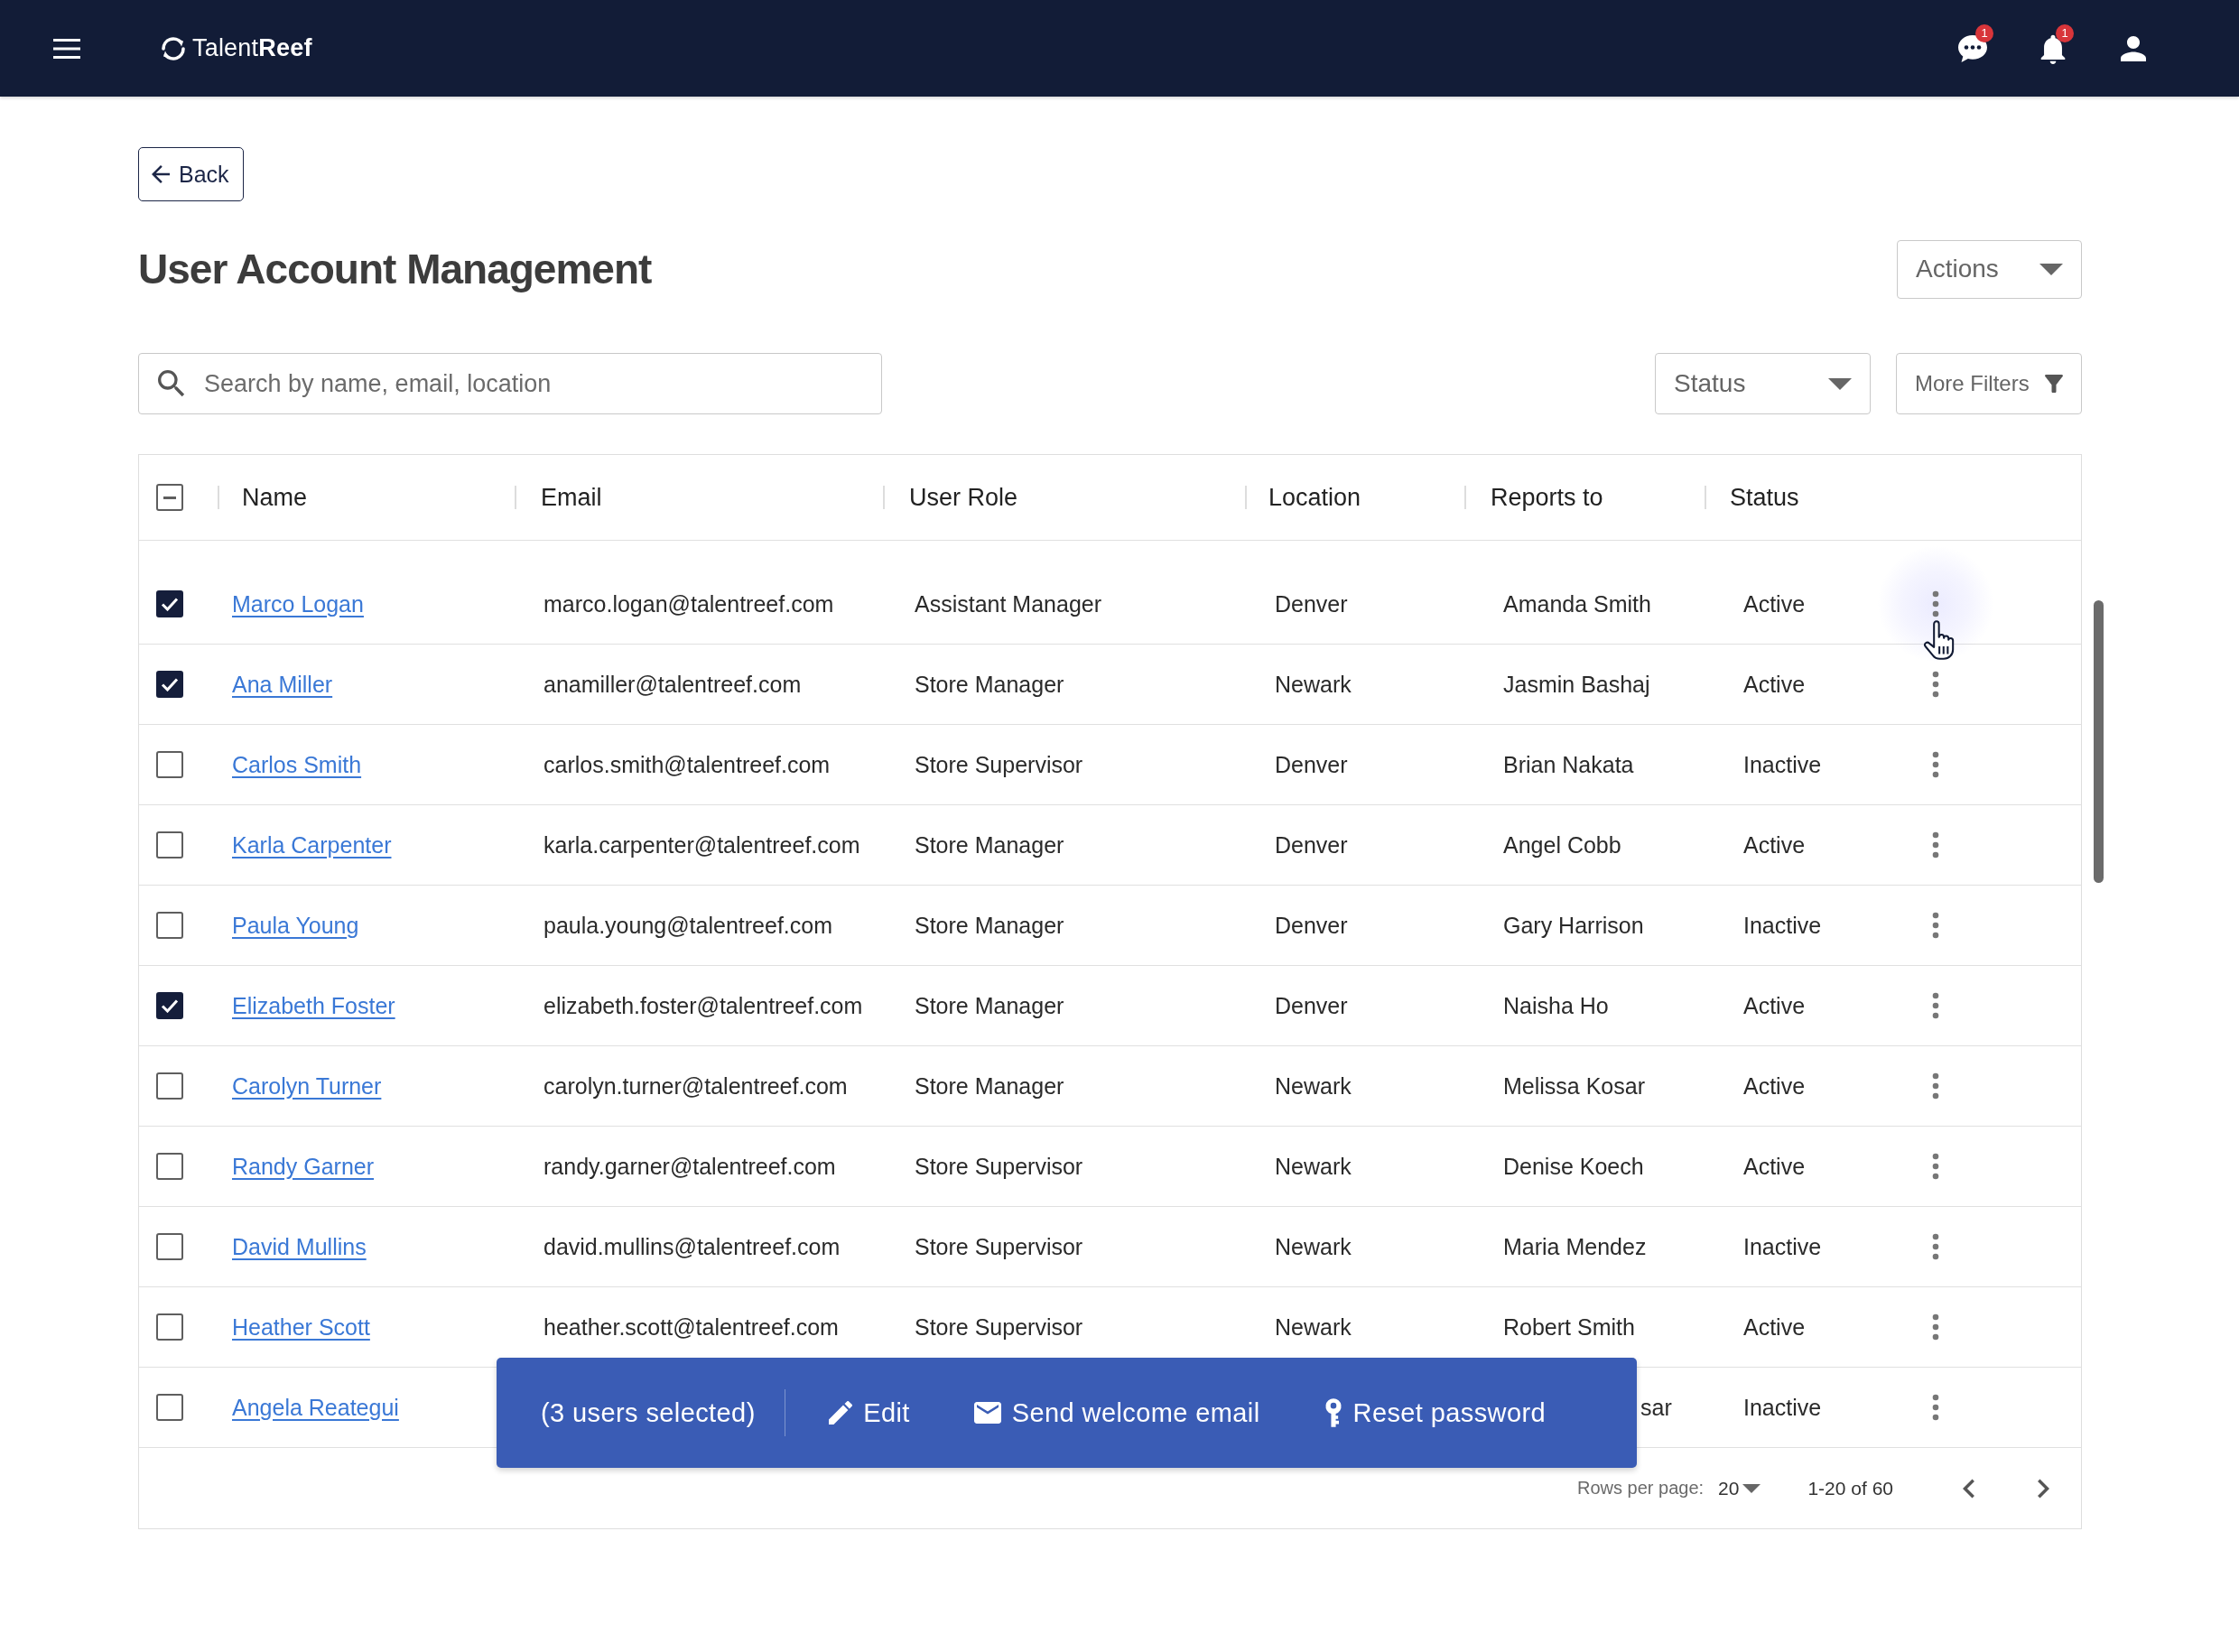  What do you see at coordinates (298, 603) in the screenshot?
I see `user-name-link: Marco Logan` at bounding box center [298, 603].